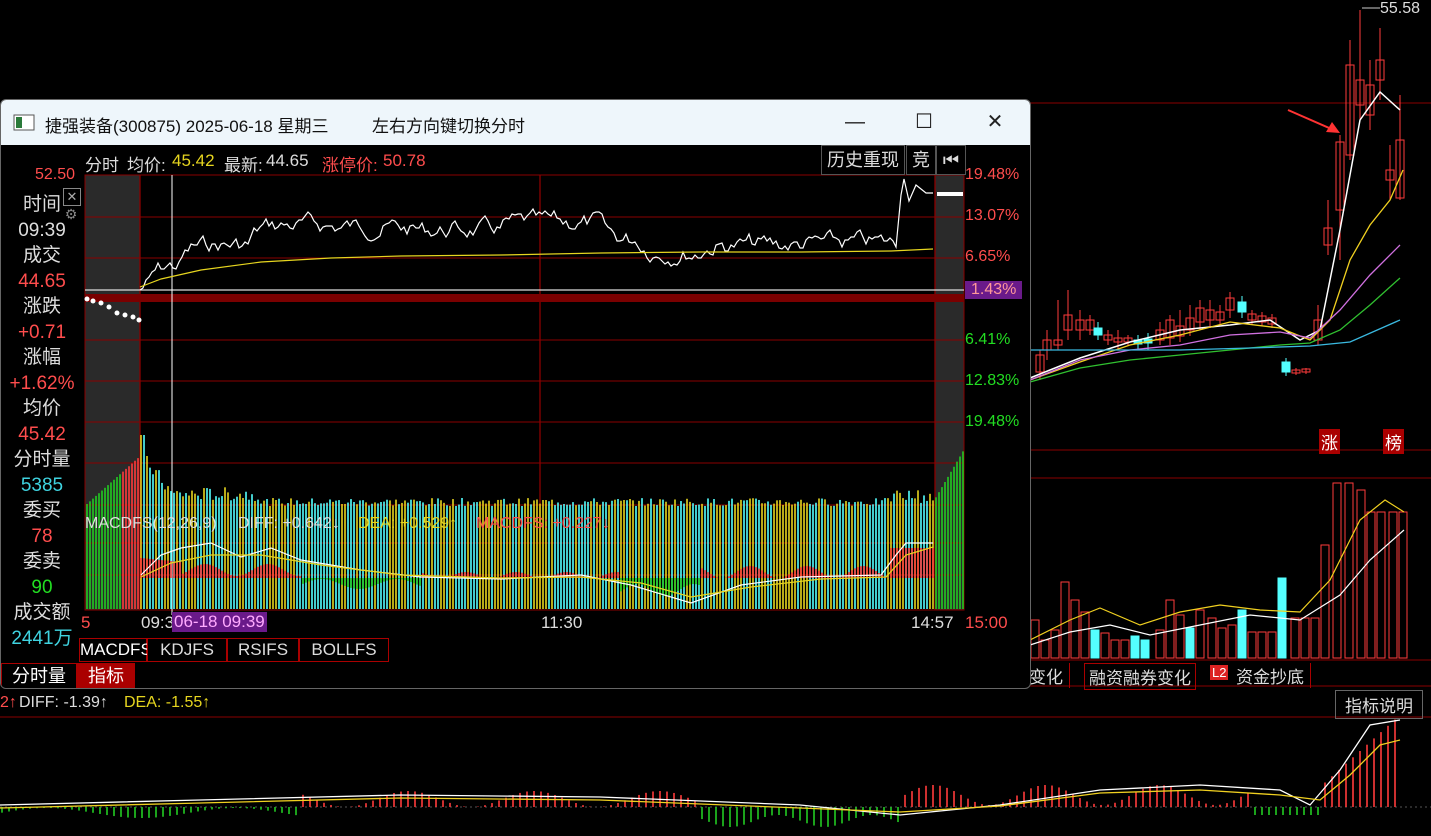  I want to click on time-end2: 15:00, so click(986, 622).